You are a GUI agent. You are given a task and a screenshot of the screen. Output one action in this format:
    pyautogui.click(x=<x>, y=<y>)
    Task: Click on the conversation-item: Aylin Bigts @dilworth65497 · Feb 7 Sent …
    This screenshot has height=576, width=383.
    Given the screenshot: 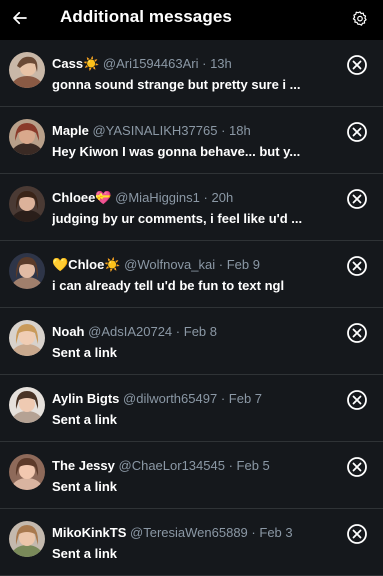 What is the action you would take?
    pyautogui.click(x=191, y=408)
    